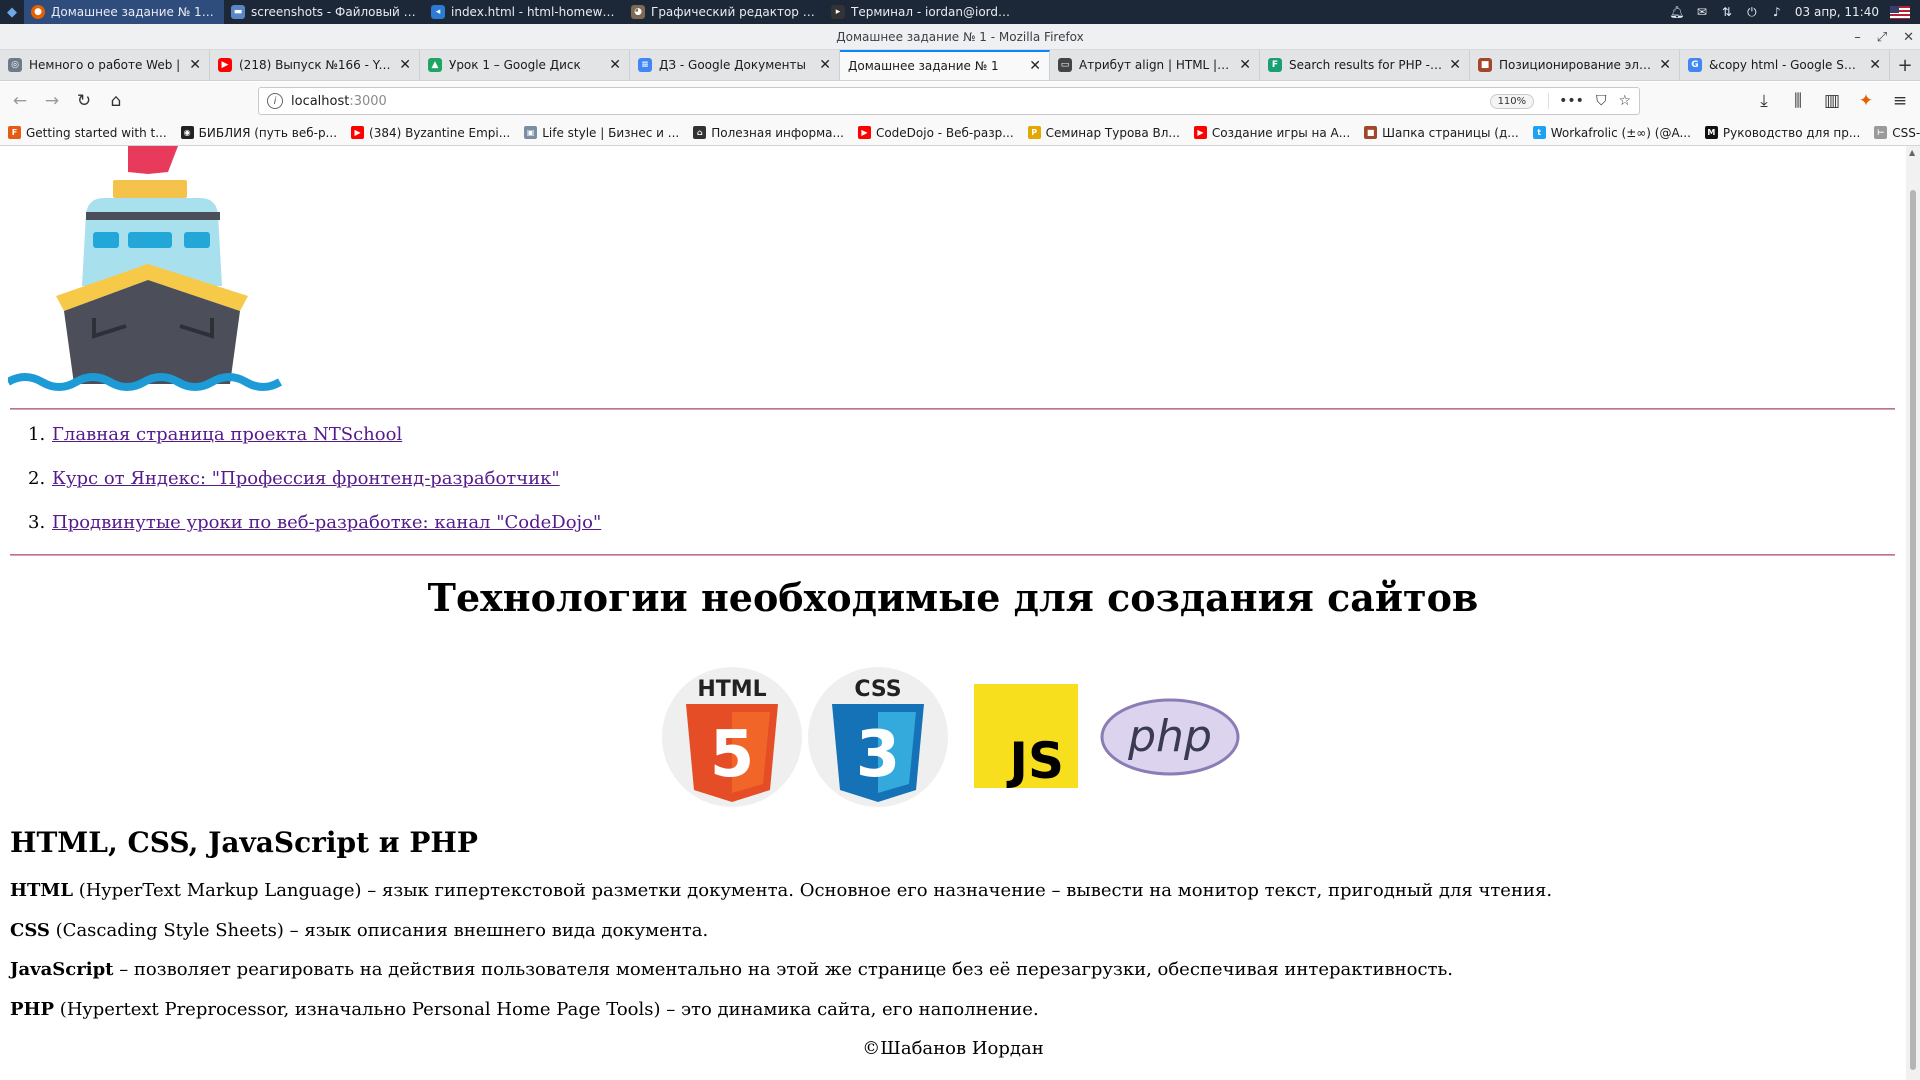  What do you see at coordinates (1857, 37) in the screenshot?
I see `minimize-icon: –` at bounding box center [1857, 37].